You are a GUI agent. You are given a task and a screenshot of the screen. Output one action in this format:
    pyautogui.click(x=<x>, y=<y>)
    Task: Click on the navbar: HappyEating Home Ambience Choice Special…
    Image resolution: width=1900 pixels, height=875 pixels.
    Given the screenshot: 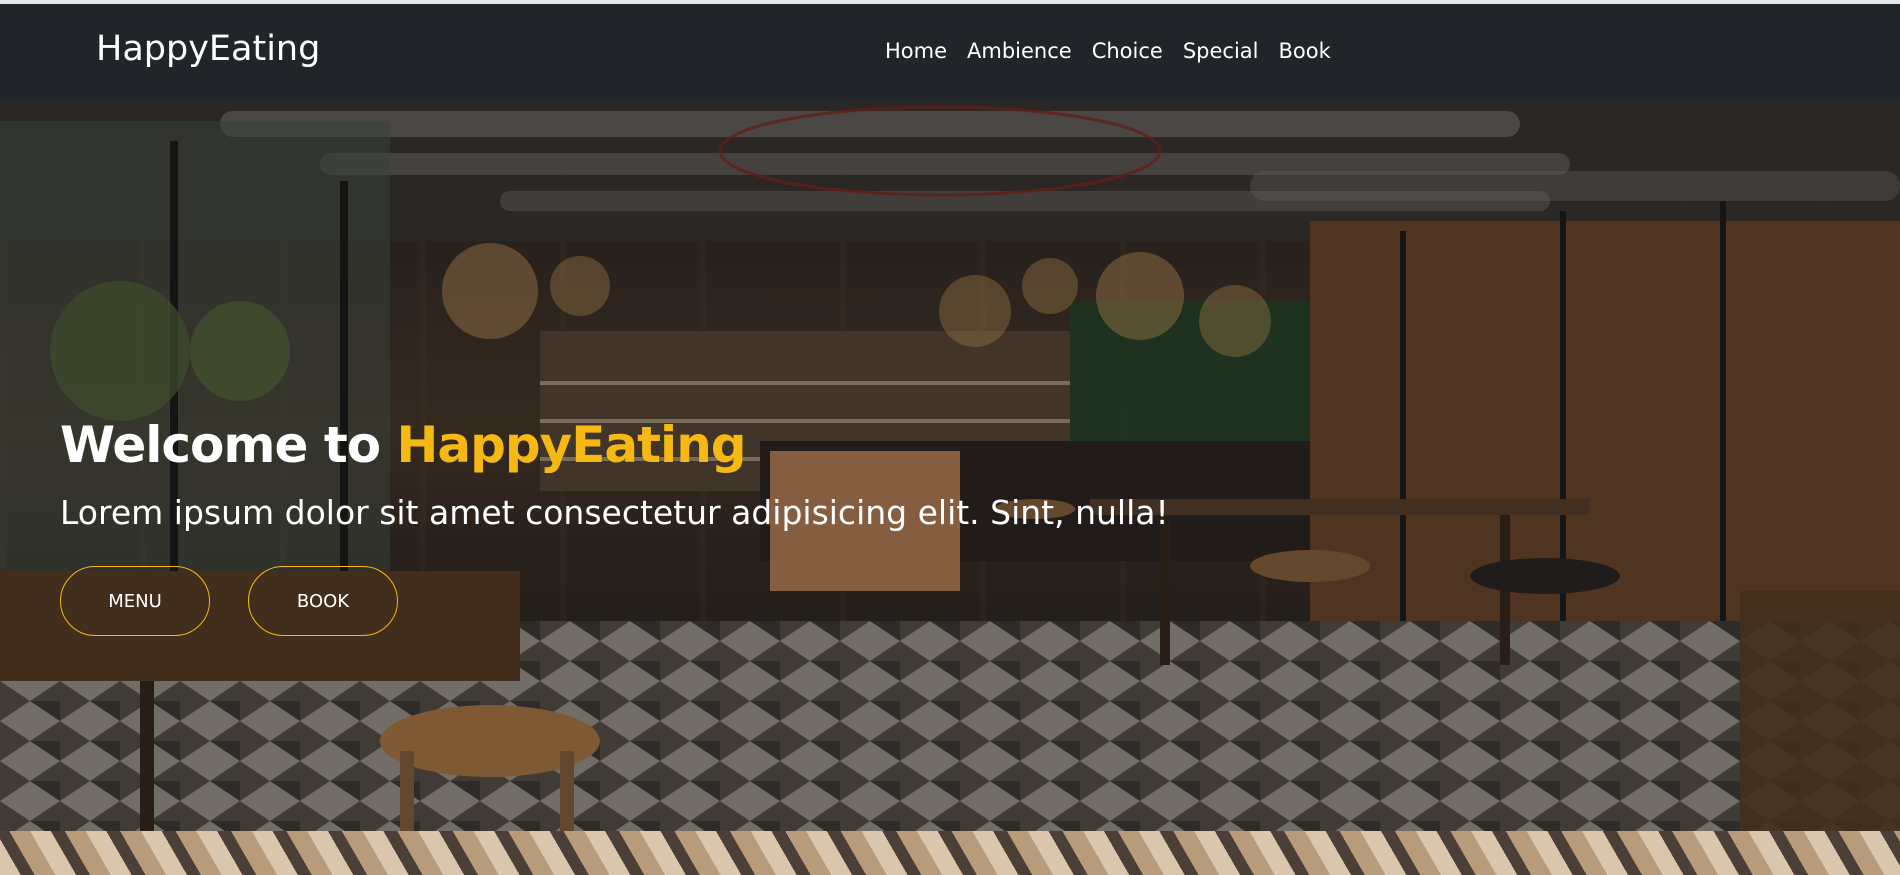 What is the action you would take?
    pyautogui.click(x=950, y=52)
    